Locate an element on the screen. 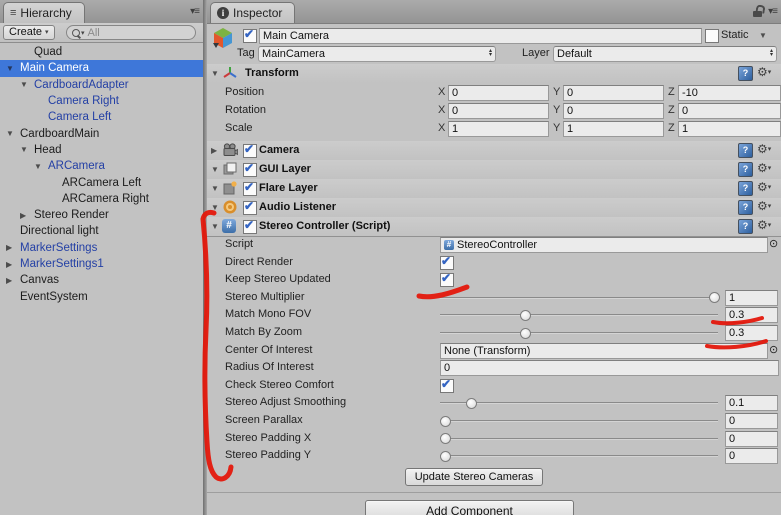 Image resolution: width=781 pixels, height=515 pixels. rotation-z-field: 0 is located at coordinates (729, 110).